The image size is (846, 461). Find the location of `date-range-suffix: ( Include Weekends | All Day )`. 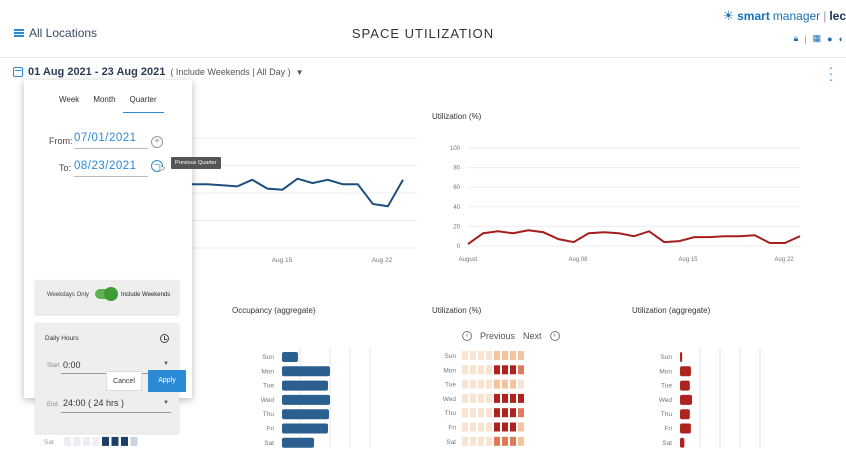

date-range-suffix: ( Include Weekends | All Day ) is located at coordinates (230, 72).